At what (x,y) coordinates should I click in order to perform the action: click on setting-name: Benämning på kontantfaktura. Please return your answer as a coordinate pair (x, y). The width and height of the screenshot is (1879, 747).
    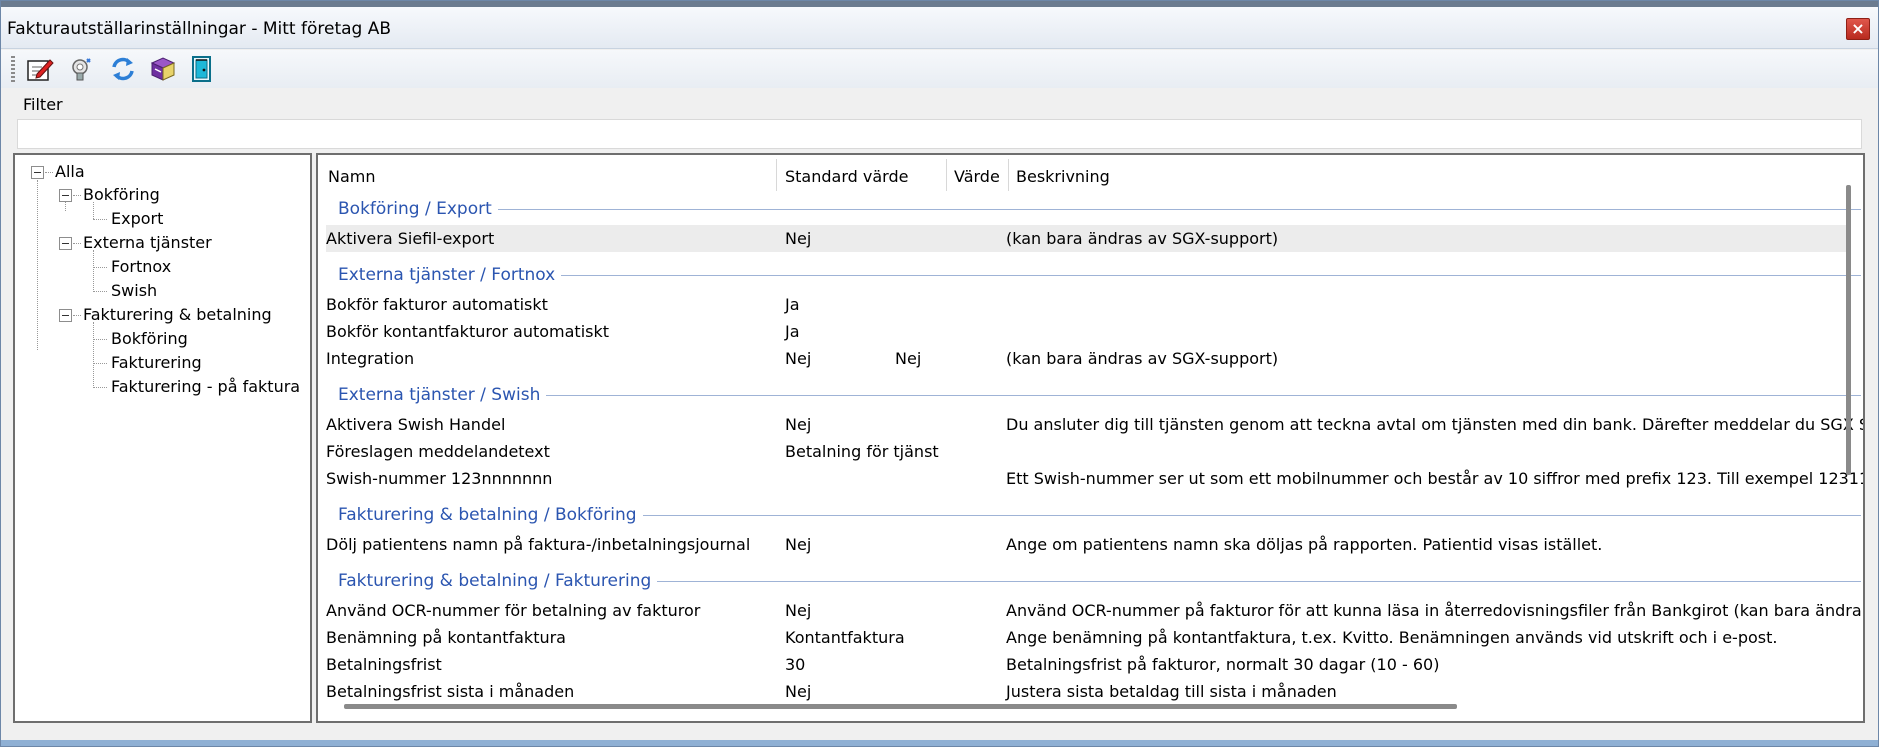
    Looking at the image, I should click on (446, 637).